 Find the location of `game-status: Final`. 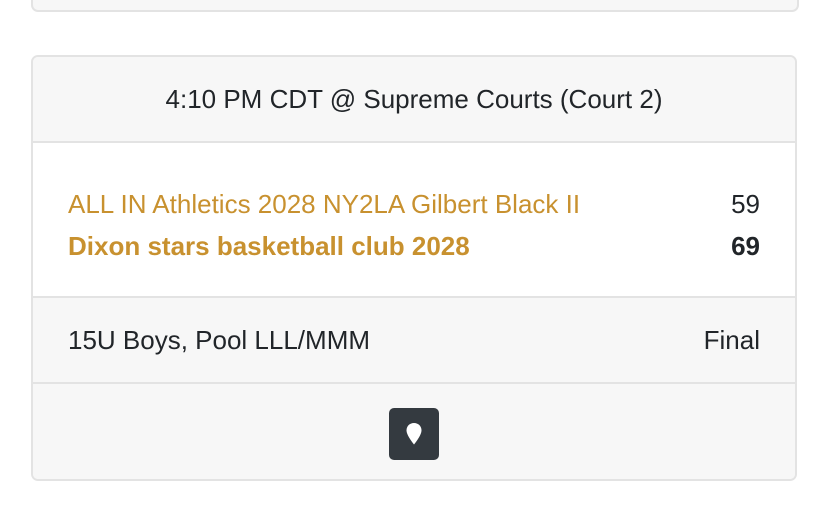

game-status: Final is located at coordinates (731, 339).